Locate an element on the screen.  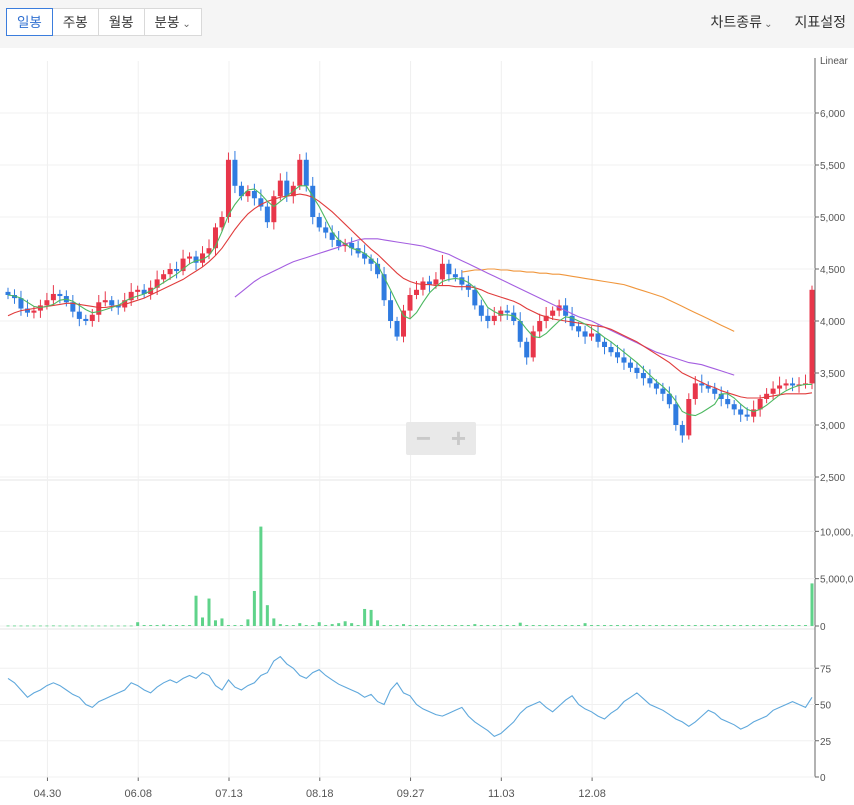
price-tick-label: 2,500 is located at coordinates (832, 478).